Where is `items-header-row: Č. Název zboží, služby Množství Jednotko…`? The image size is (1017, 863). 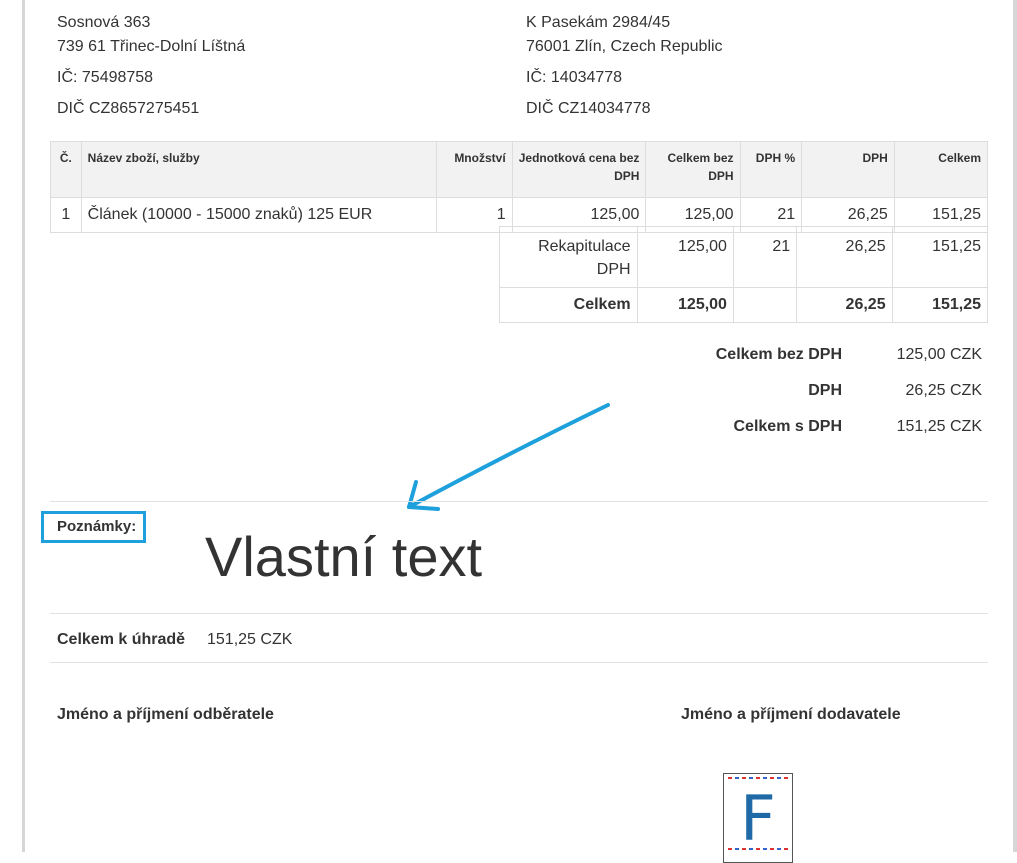 items-header-row: Č. Název zboží, služby Množství Jednotko… is located at coordinates (519, 169).